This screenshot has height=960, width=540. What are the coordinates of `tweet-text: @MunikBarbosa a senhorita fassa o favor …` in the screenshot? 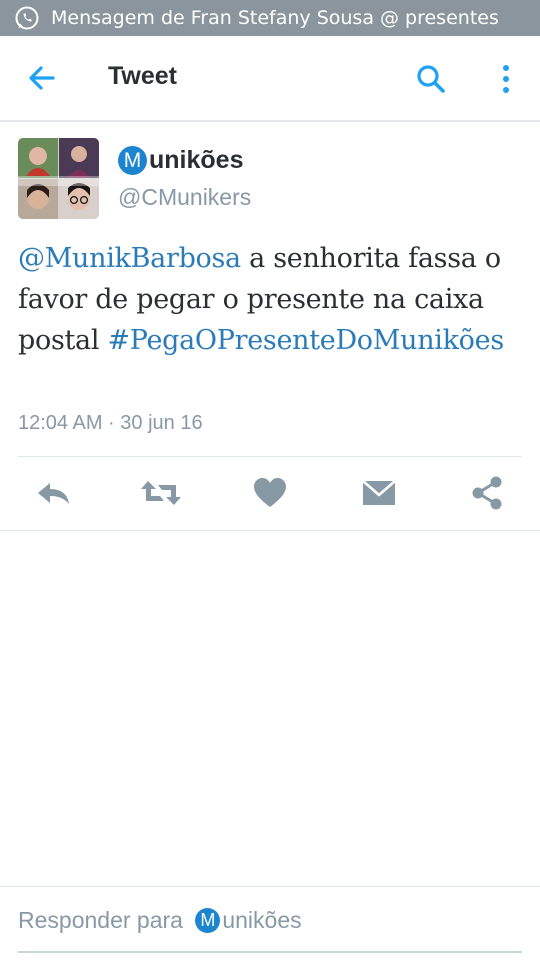 It's located at (273, 299).